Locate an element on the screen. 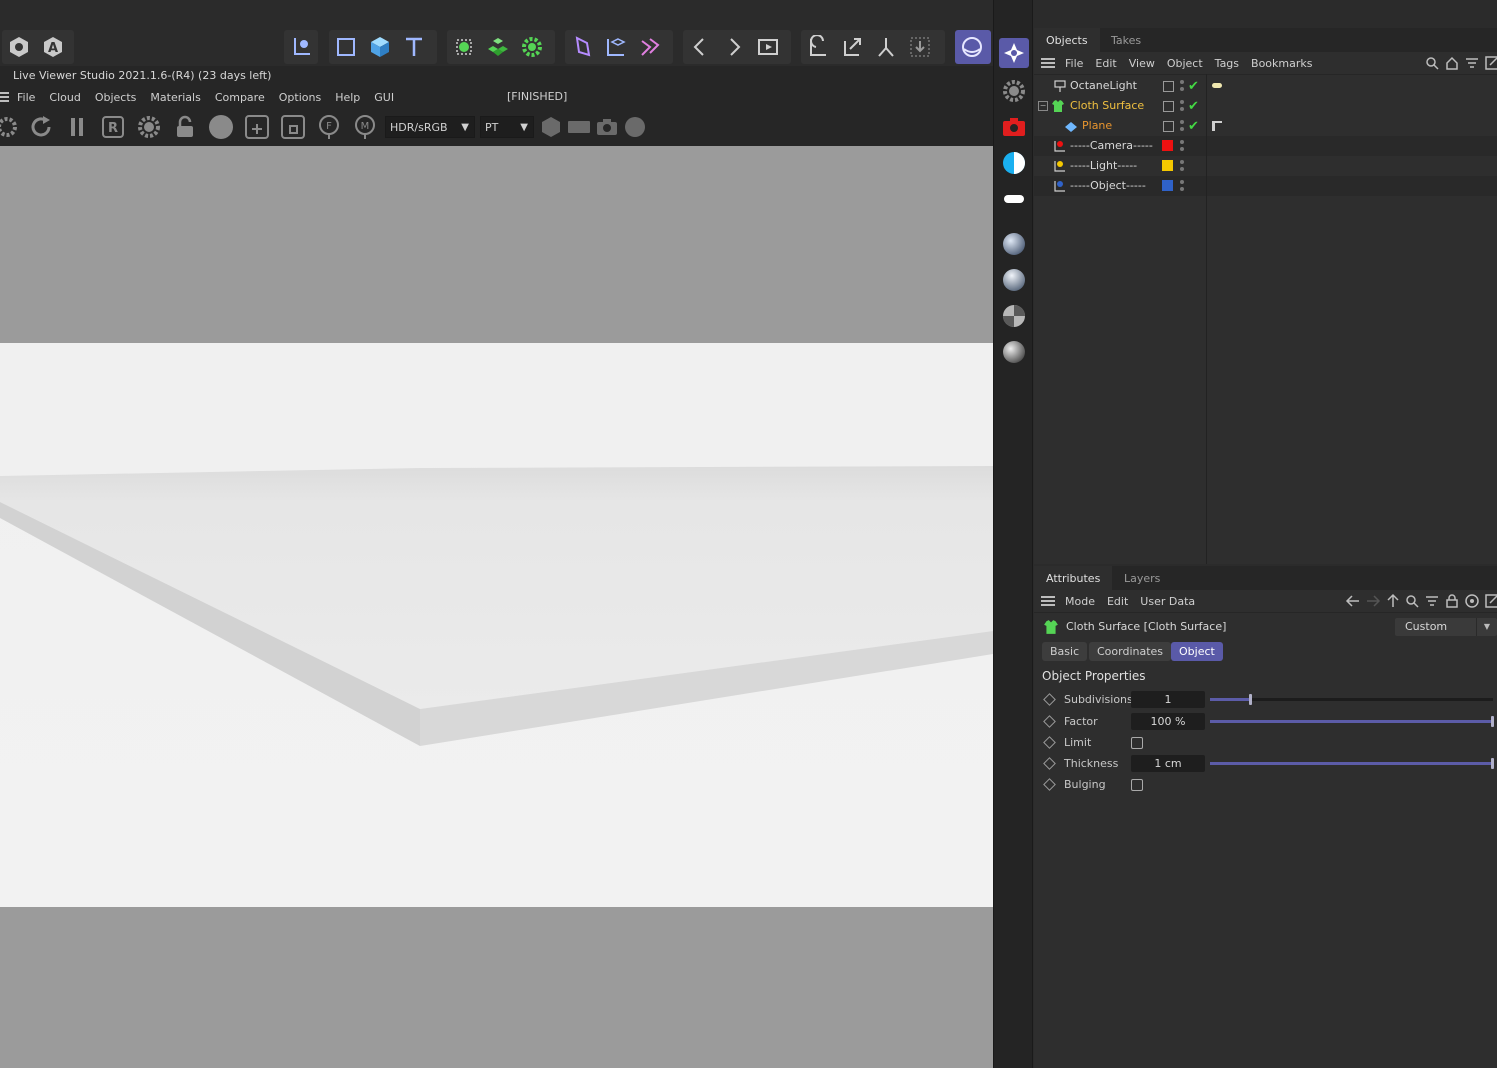 This screenshot has width=1497, height=1068. null-object-icon is located at coordinates (346, 47).